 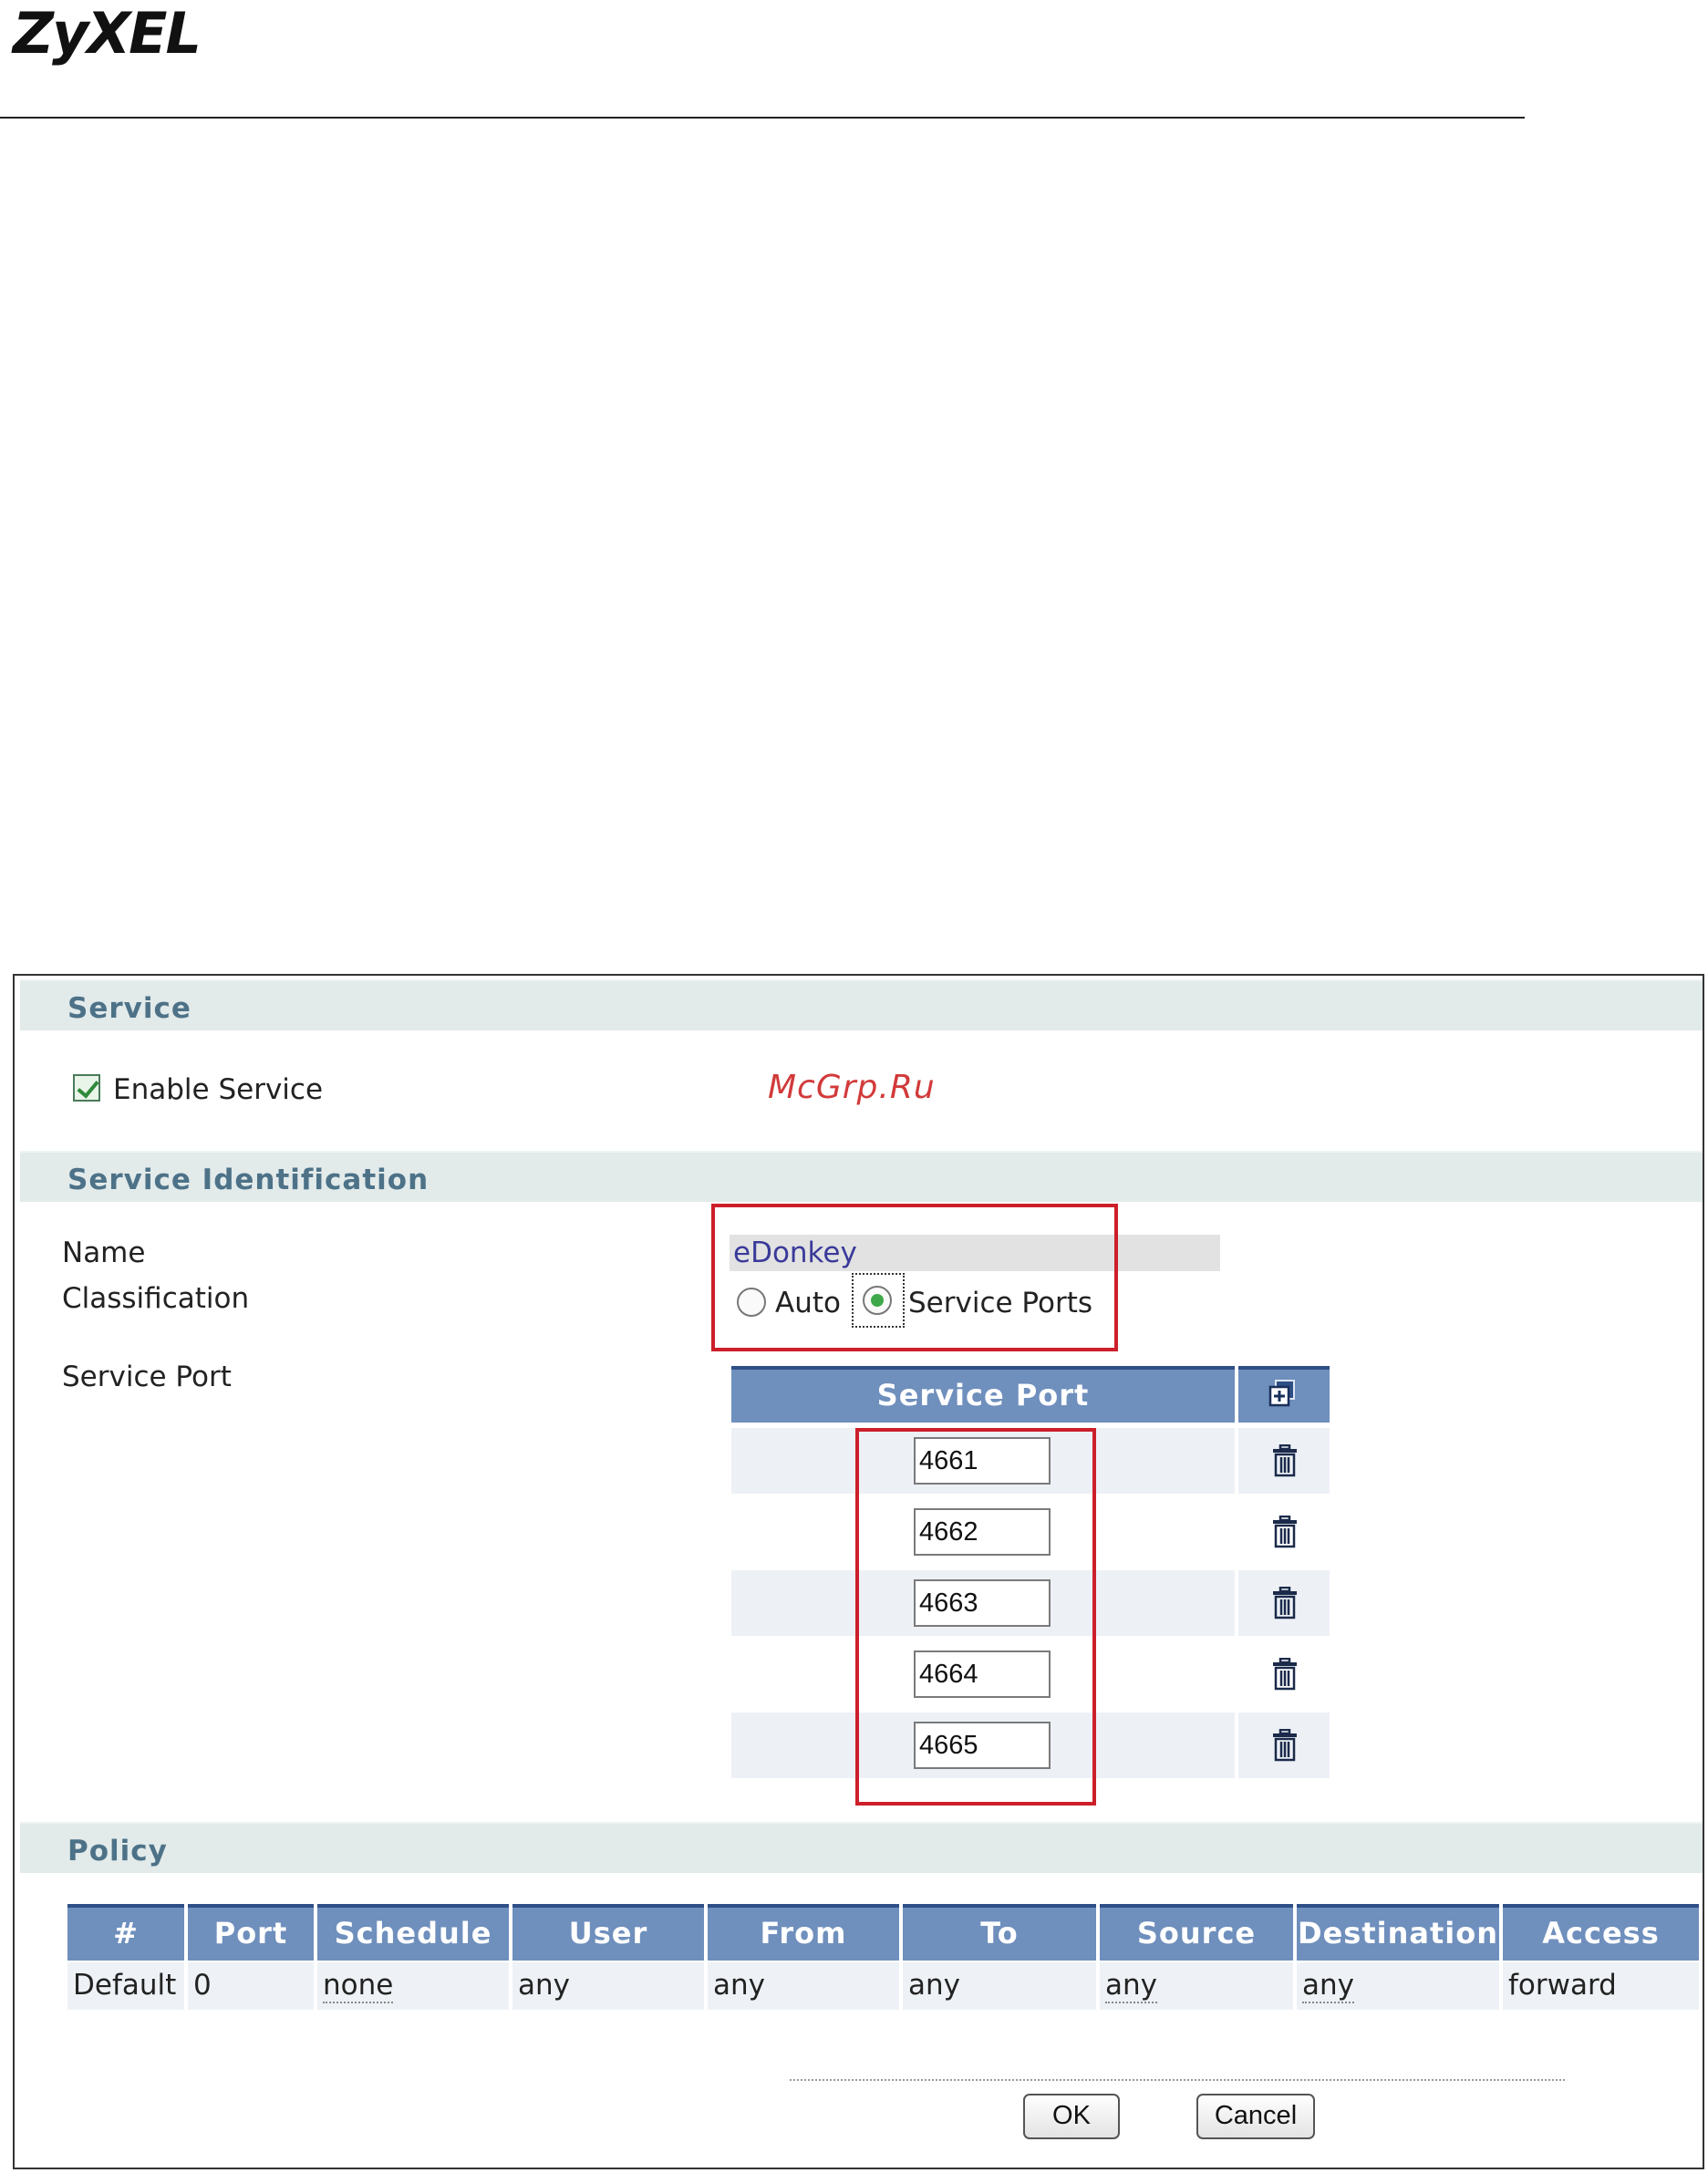 What do you see at coordinates (117, 1851) in the screenshot?
I see `policy-section-title: Policy` at bounding box center [117, 1851].